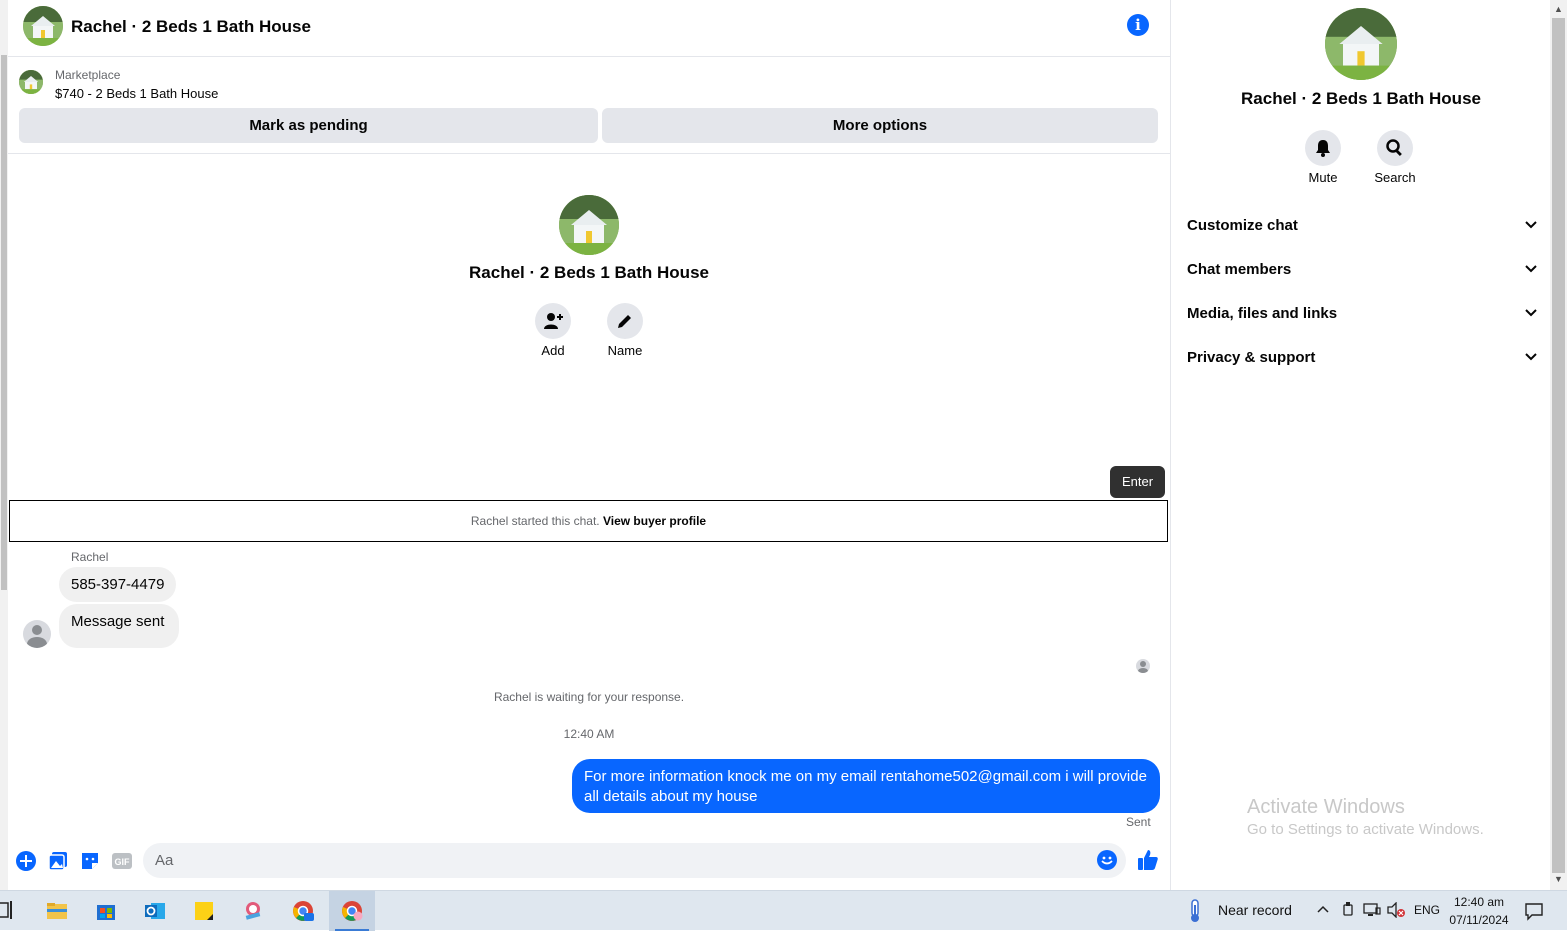 The height and width of the screenshot is (931, 1567). I want to click on search-label: Search, so click(1395, 177).